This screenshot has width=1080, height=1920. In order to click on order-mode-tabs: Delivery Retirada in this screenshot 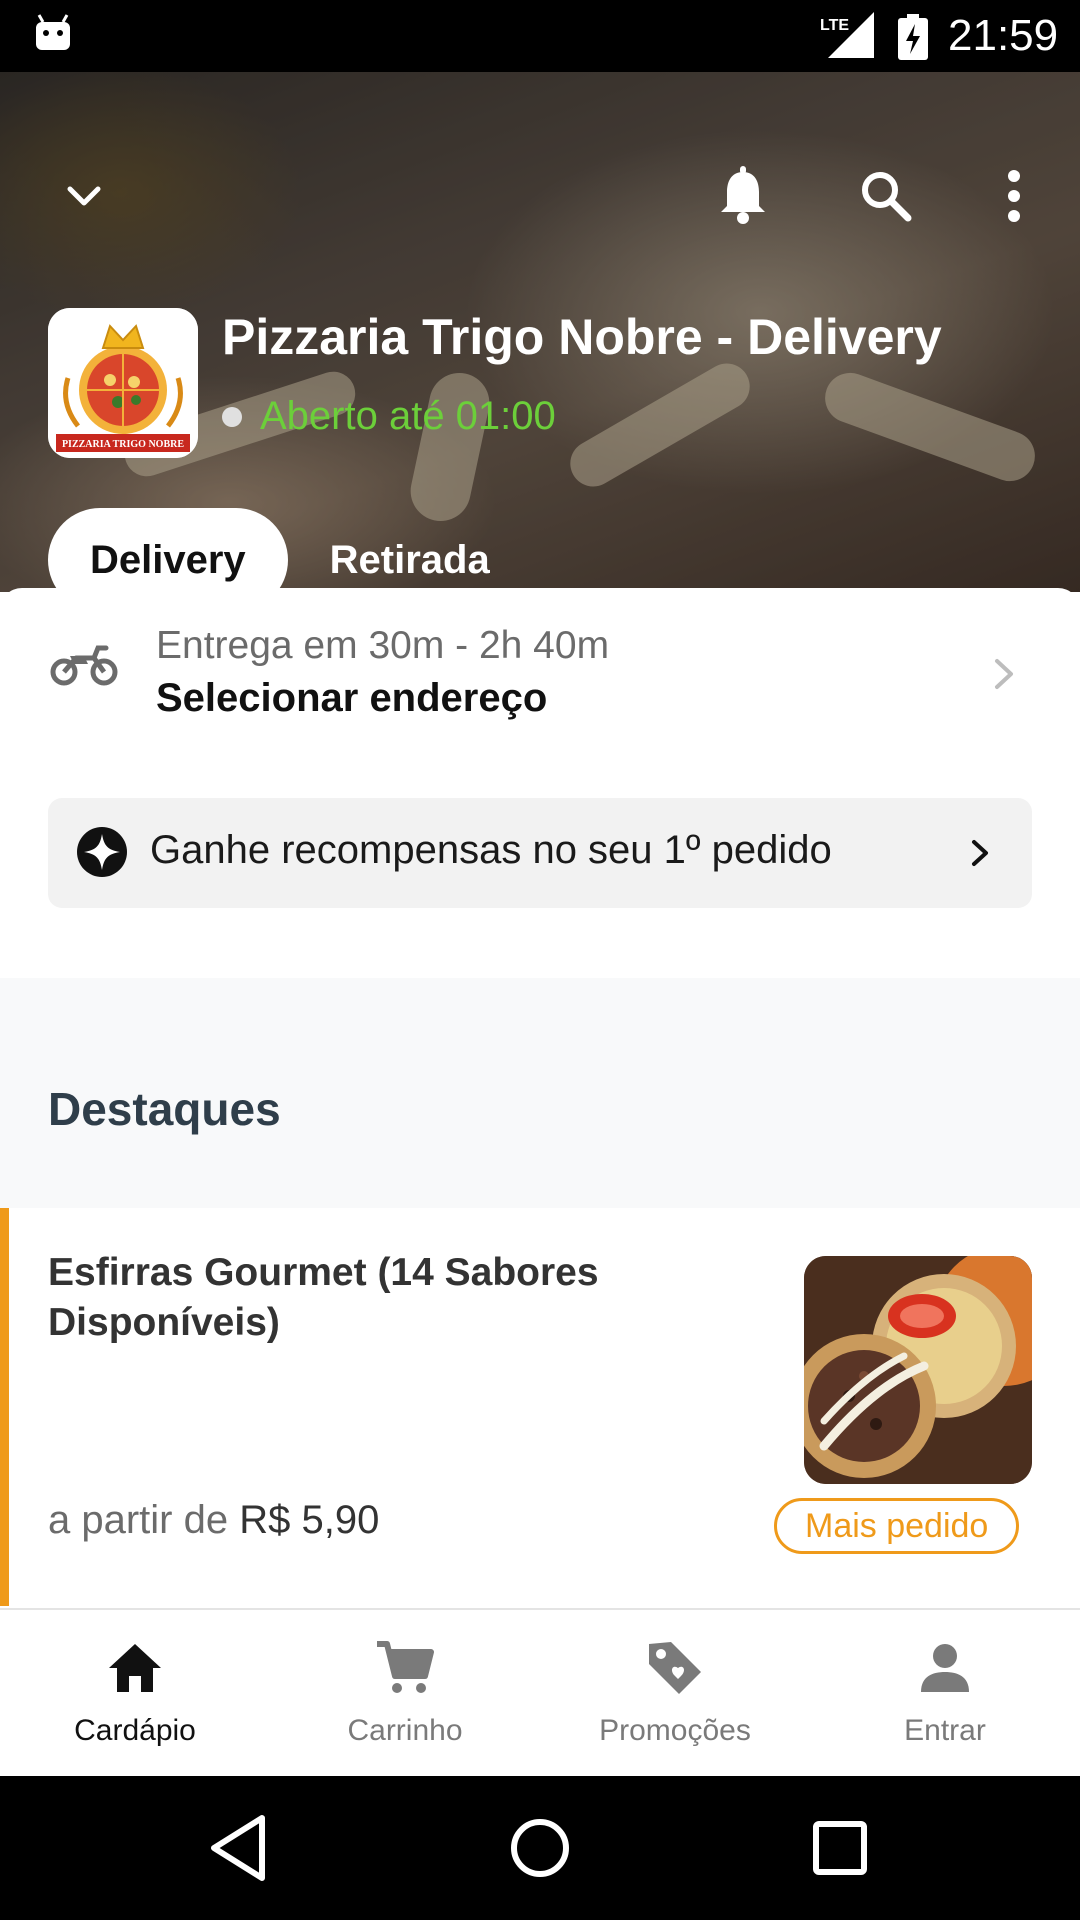, I will do `click(290, 550)`.